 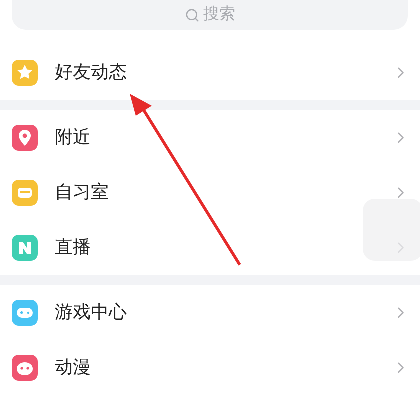 What do you see at coordinates (73, 367) in the screenshot?
I see `menu-label: 动漫` at bounding box center [73, 367].